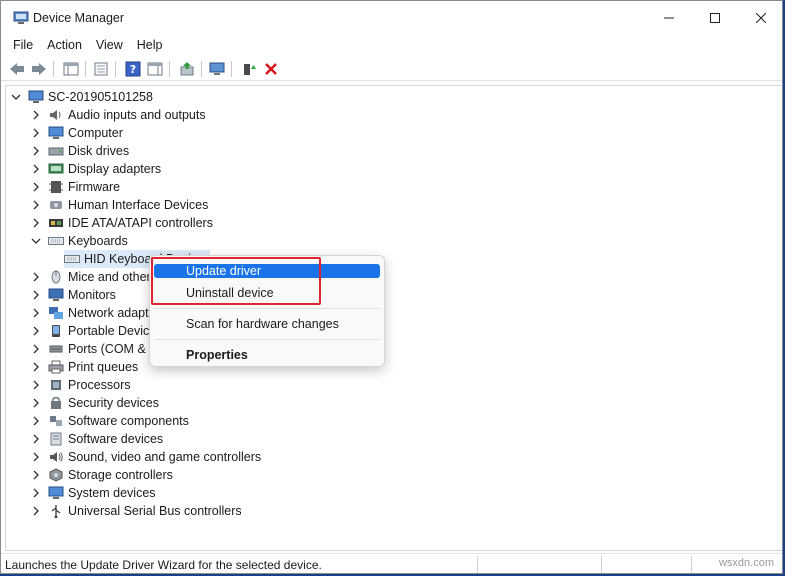  What do you see at coordinates (109, 277) in the screenshot?
I see `tree-item-label: Mice and other` at bounding box center [109, 277].